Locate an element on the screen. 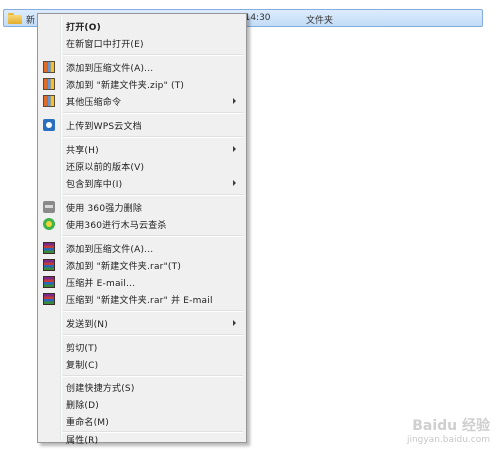 The image size is (500, 455). menu-item-label: 其他压缩命令 is located at coordinates (94, 103).